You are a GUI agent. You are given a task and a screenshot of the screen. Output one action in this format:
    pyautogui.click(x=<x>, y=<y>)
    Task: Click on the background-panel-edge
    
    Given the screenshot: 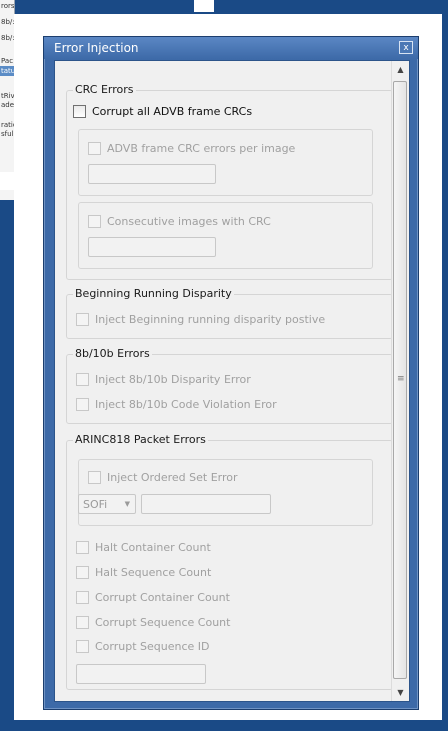 What is the action you would take?
    pyautogui.click(x=7, y=181)
    